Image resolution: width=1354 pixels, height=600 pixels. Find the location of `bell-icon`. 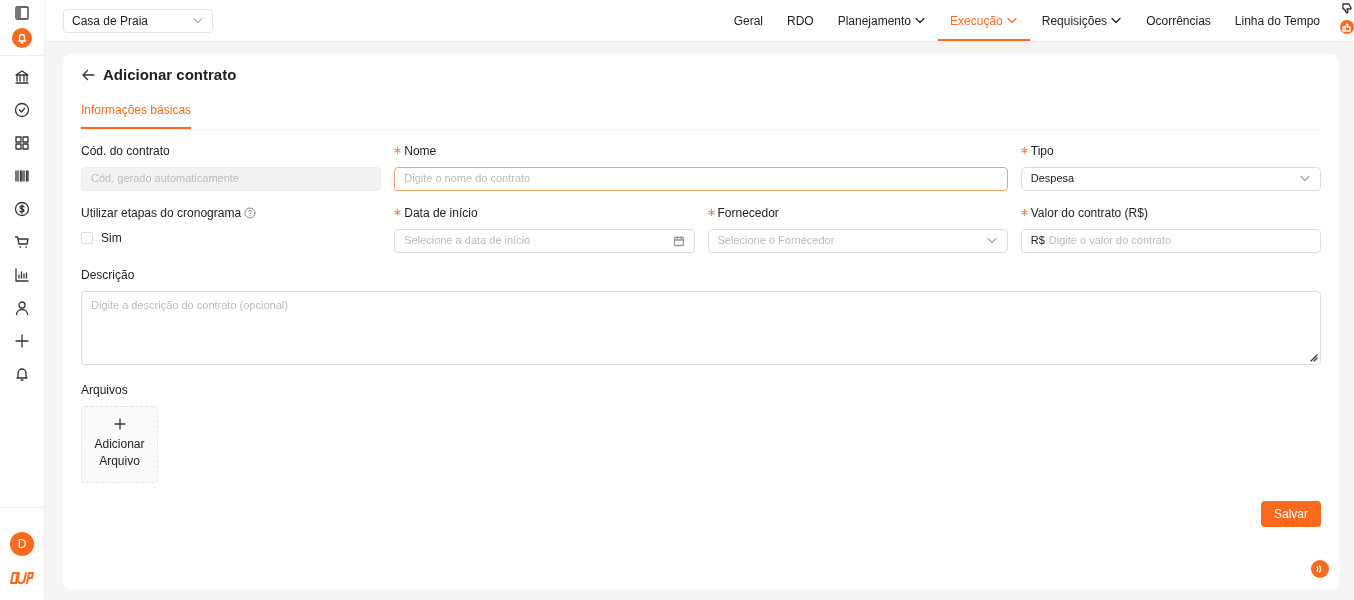

bell-icon is located at coordinates (22, 373).